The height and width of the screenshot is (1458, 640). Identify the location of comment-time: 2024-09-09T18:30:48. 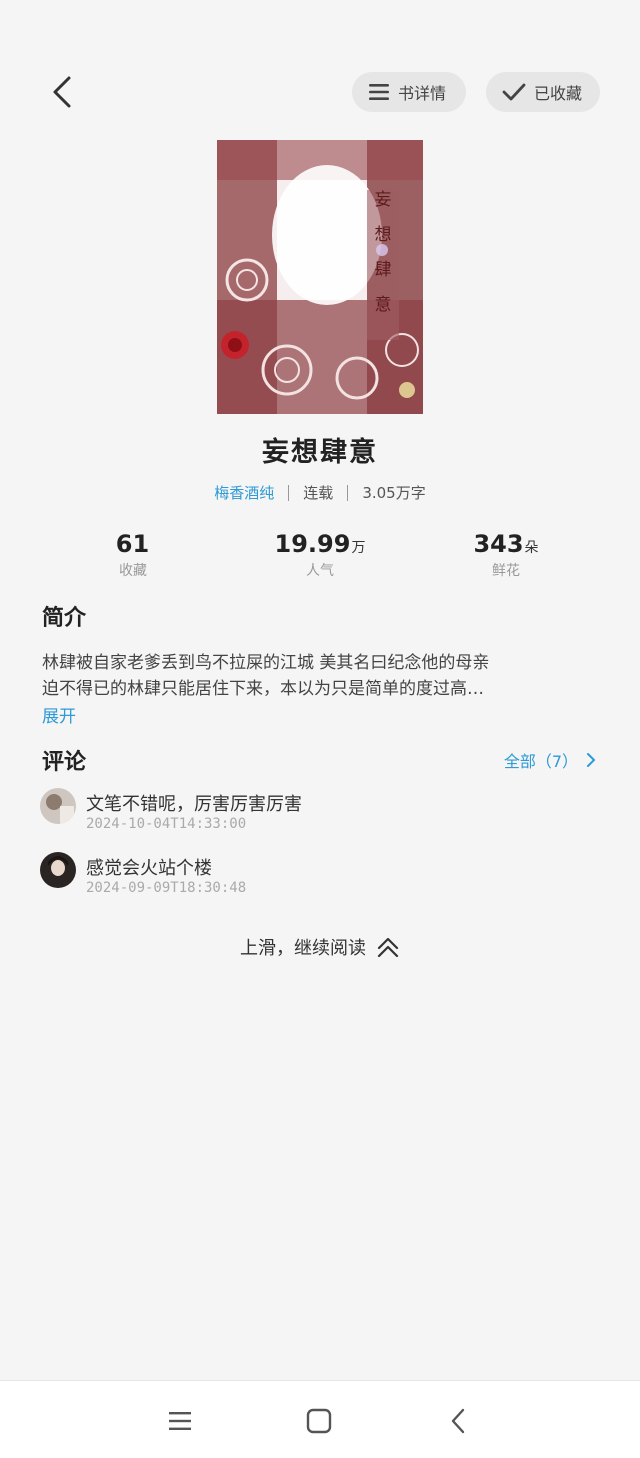
(166, 888).